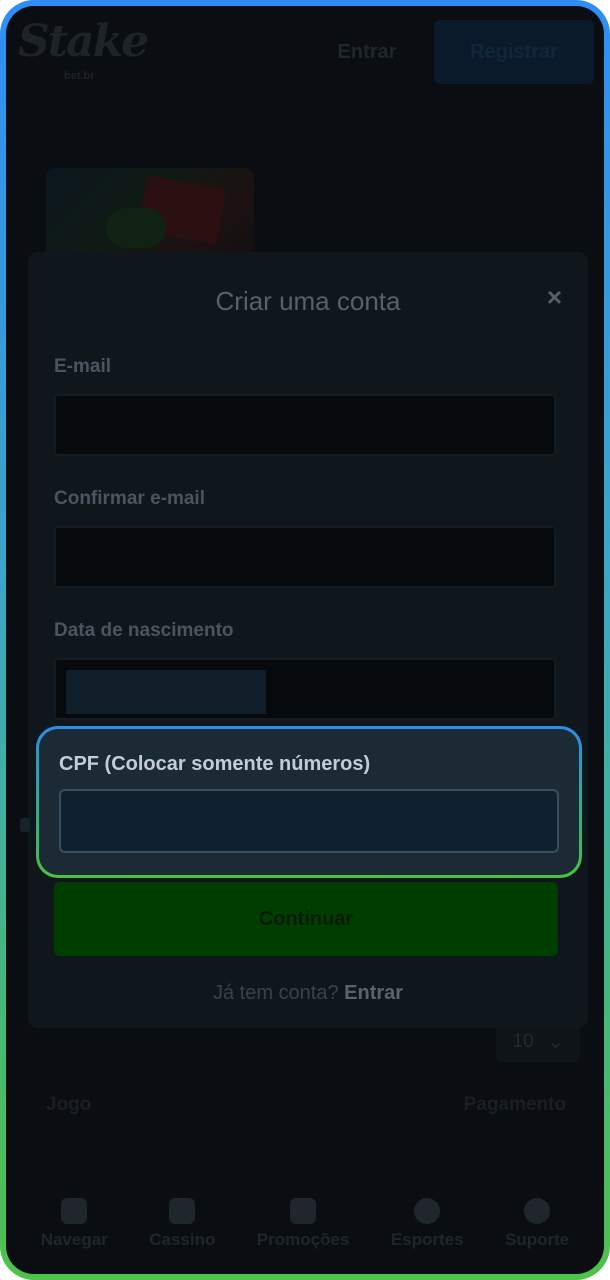 The image size is (610, 1280). I want to click on email-label: E-mail, so click(83, 366).